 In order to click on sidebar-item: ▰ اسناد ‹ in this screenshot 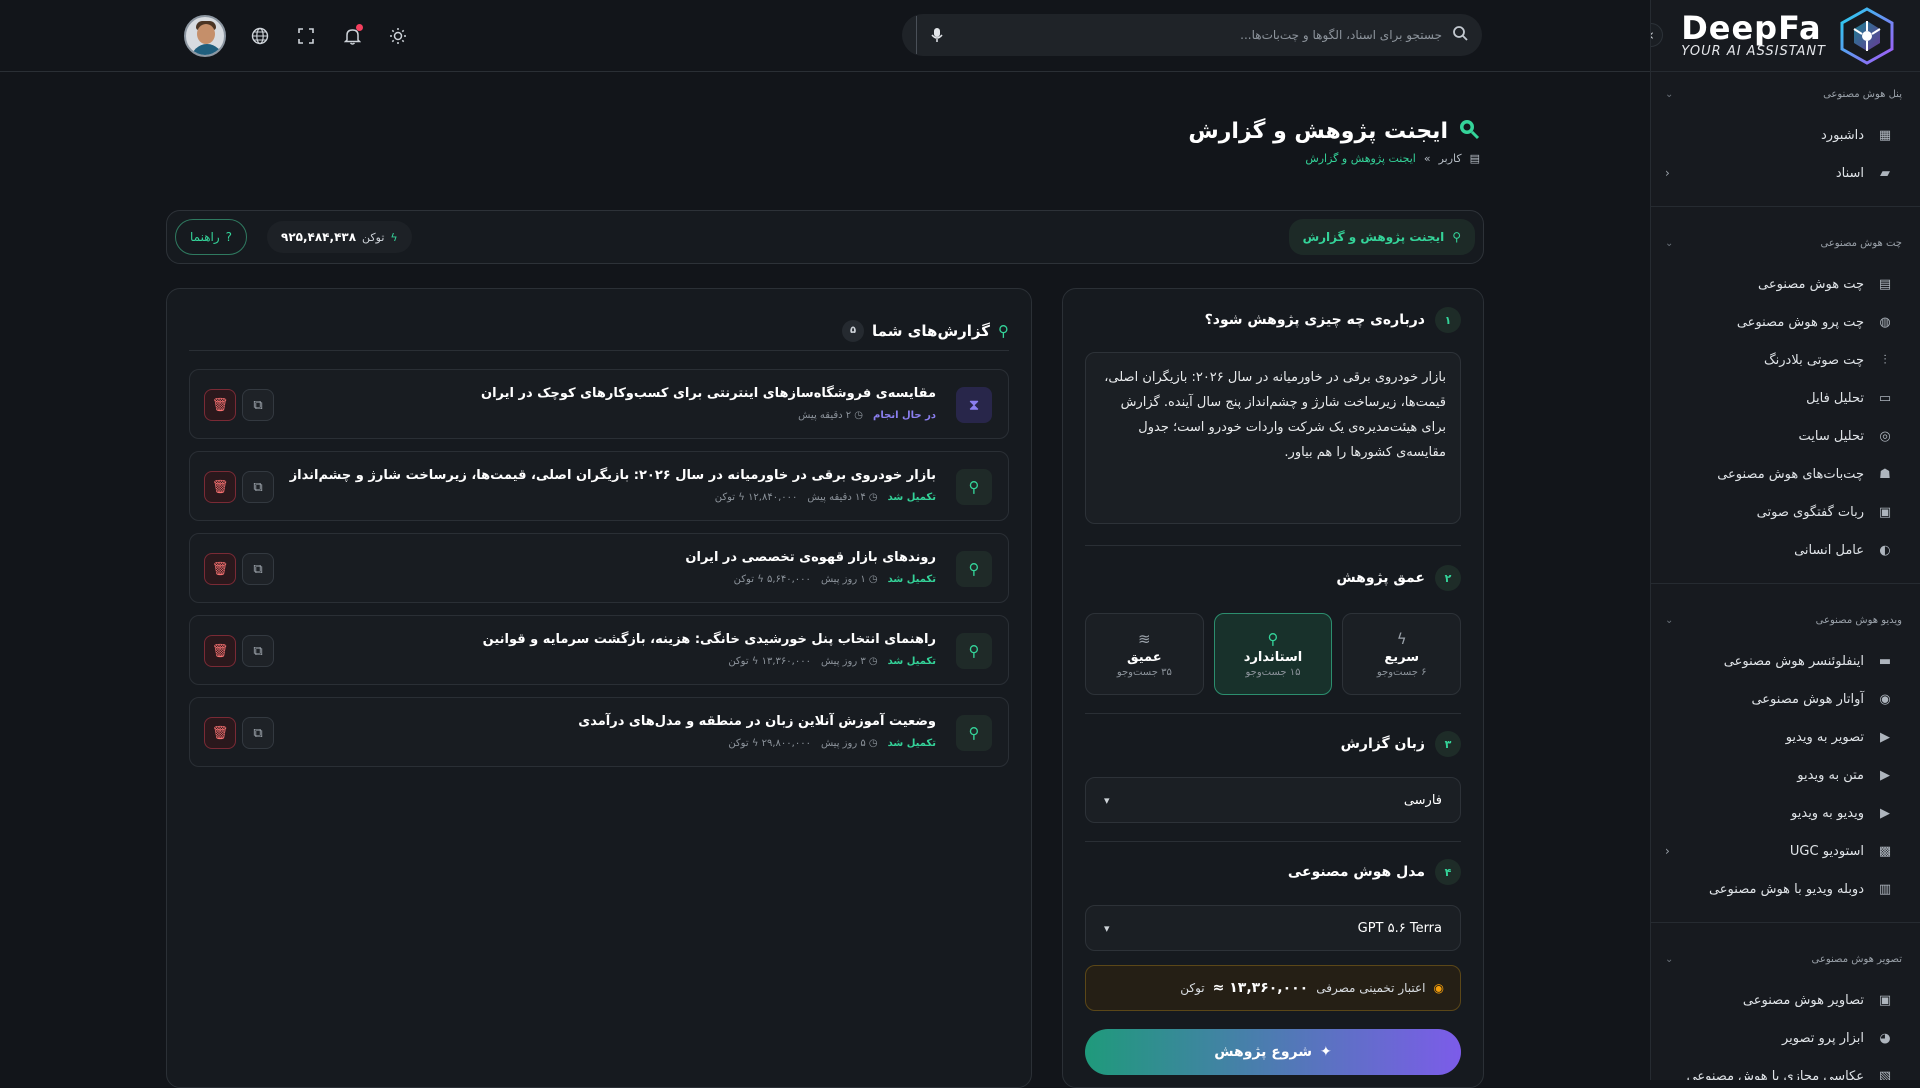, I will do `click(1776, 173)`.